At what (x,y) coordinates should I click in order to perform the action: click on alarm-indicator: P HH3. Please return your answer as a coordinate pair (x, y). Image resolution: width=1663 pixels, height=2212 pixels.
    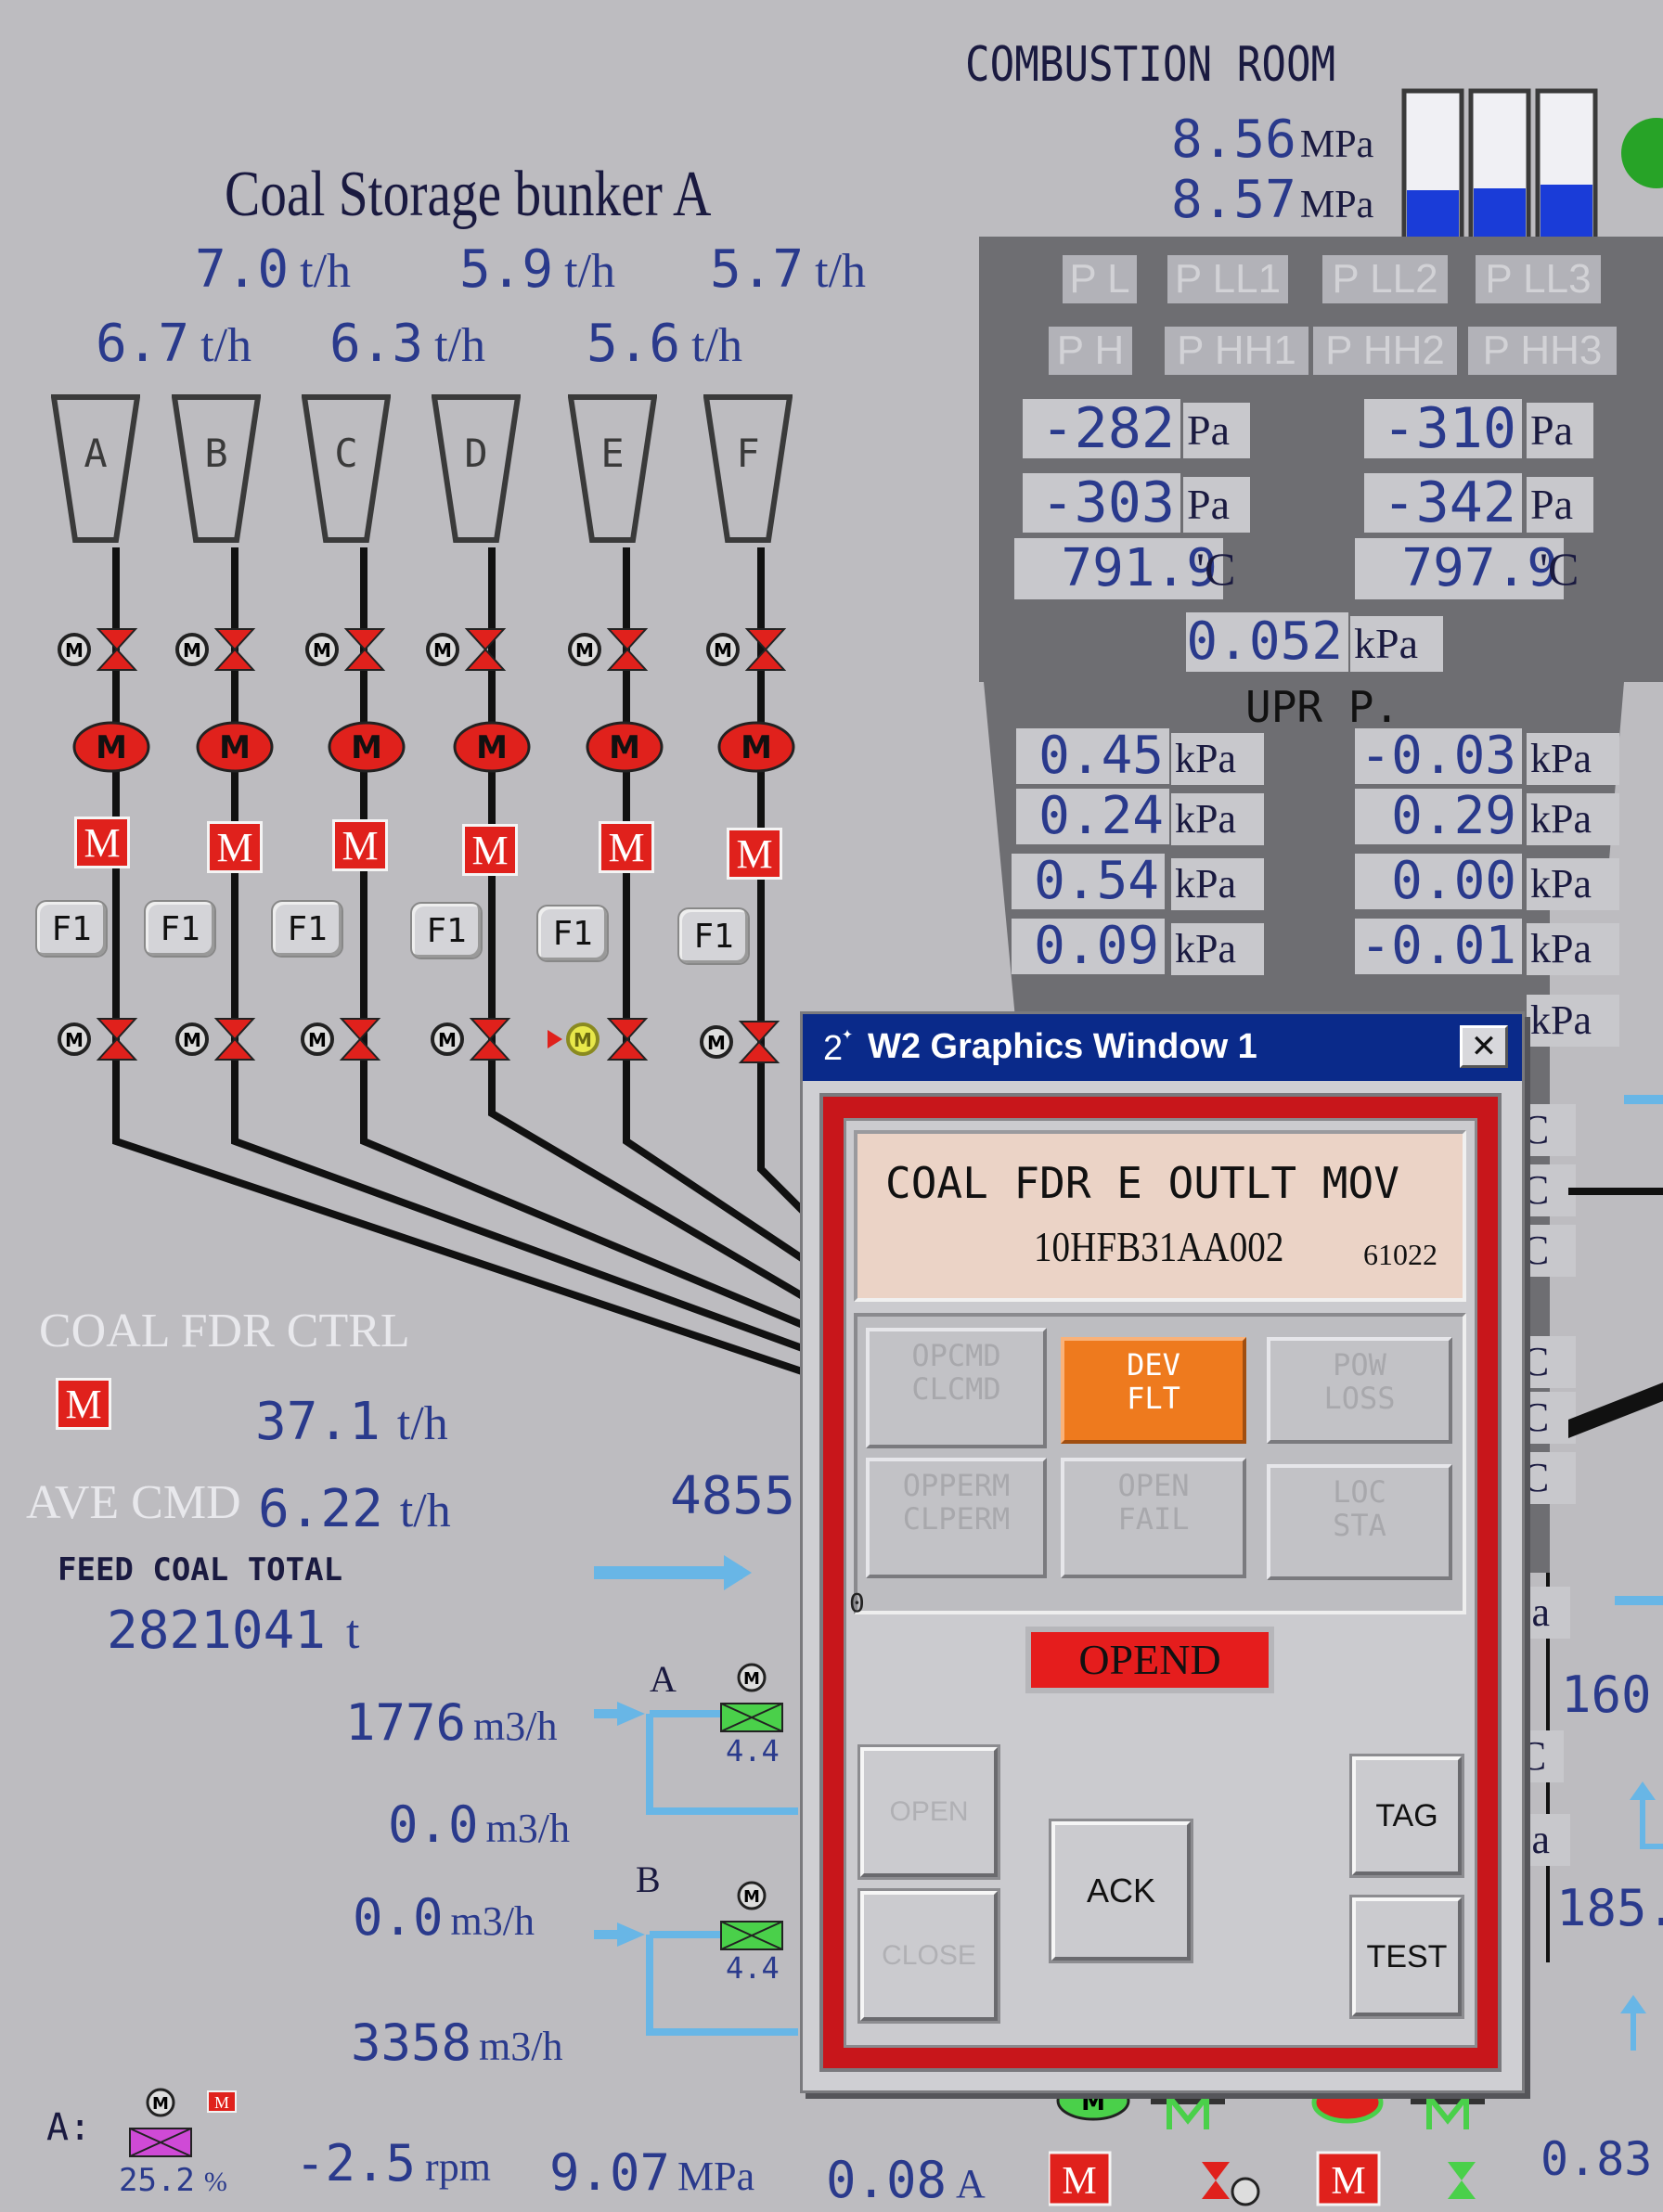
    Looking at the image, I should click on (1543, 351).